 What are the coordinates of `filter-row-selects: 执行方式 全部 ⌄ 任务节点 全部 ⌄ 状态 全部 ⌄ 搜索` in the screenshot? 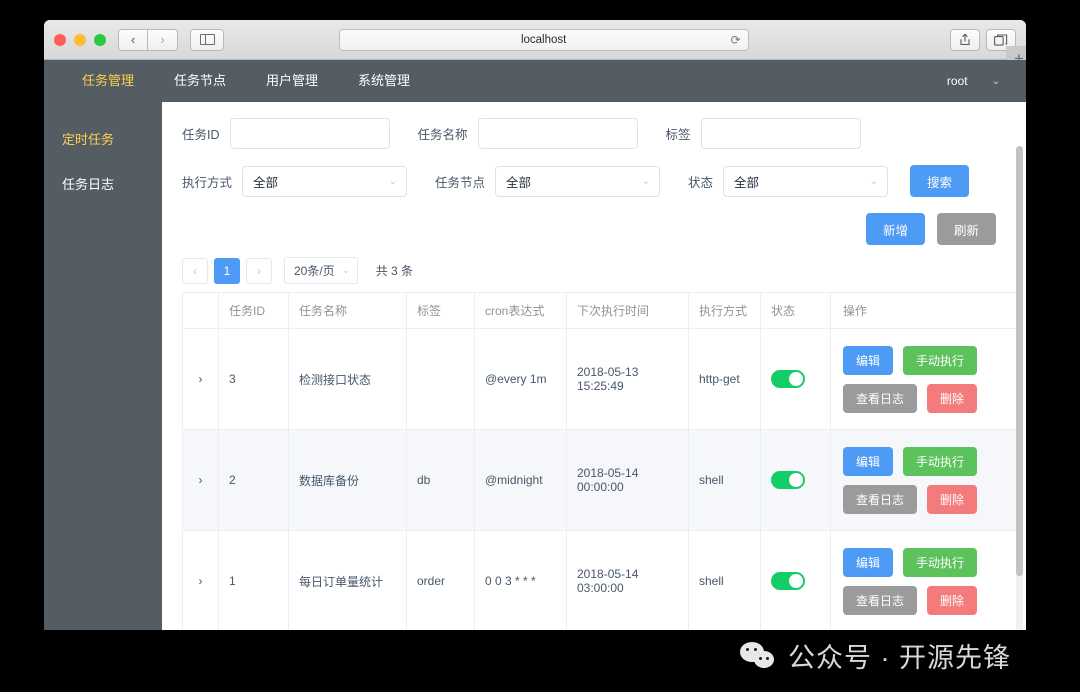 It's located at (594, 181).